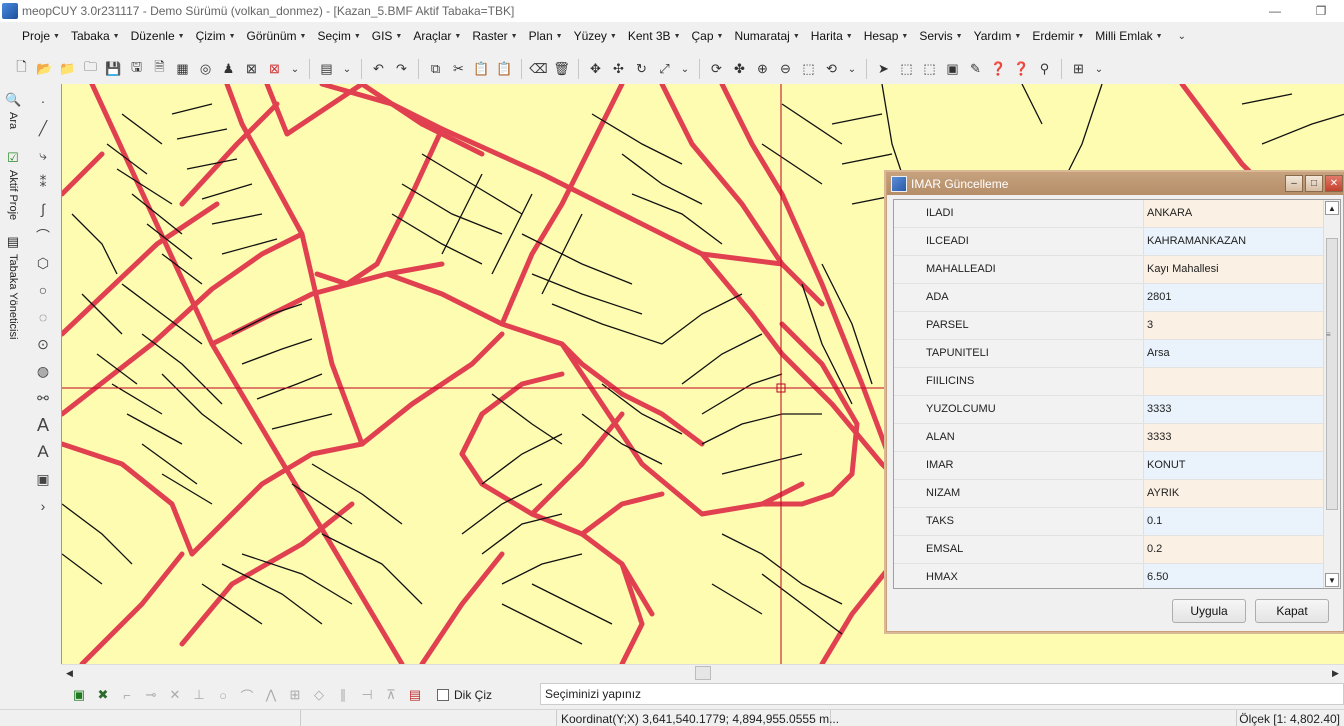  I want to click on menu-çizim: Çizim ▼, so click(219, 36).